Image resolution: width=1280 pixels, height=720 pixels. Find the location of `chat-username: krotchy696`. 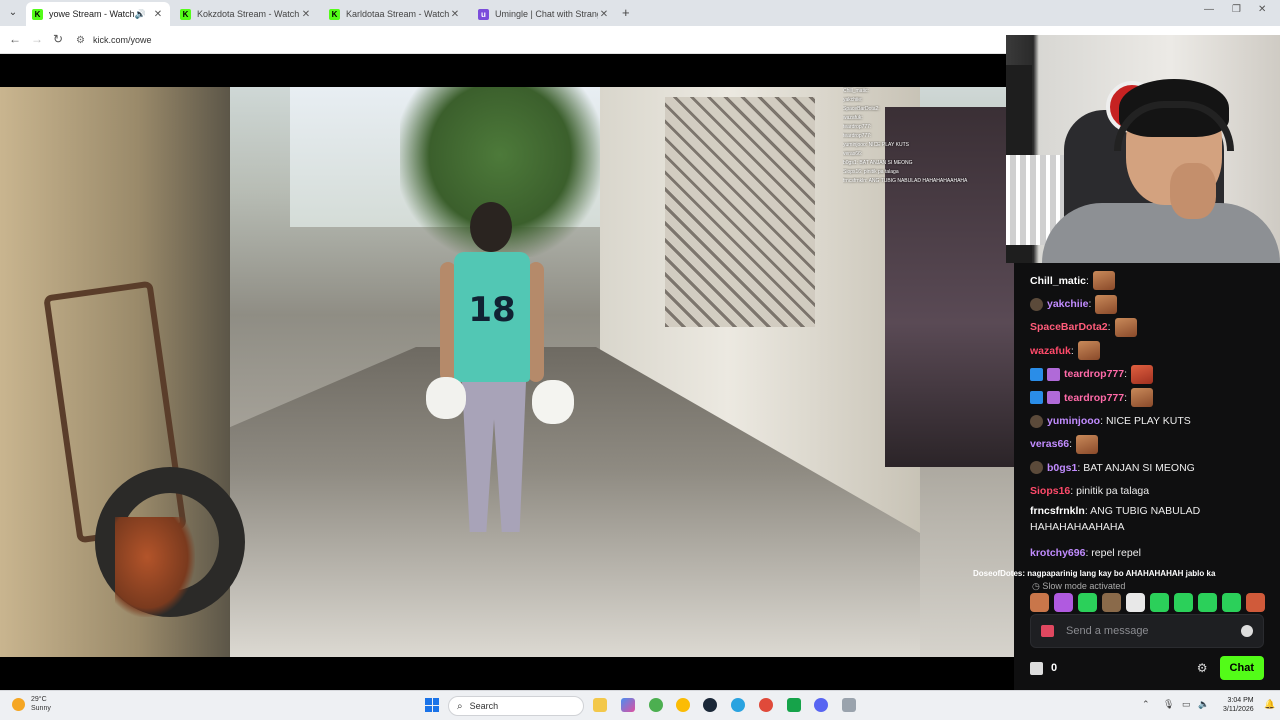

chat-username: krotchy696 is located at coordinates (1057, 553).